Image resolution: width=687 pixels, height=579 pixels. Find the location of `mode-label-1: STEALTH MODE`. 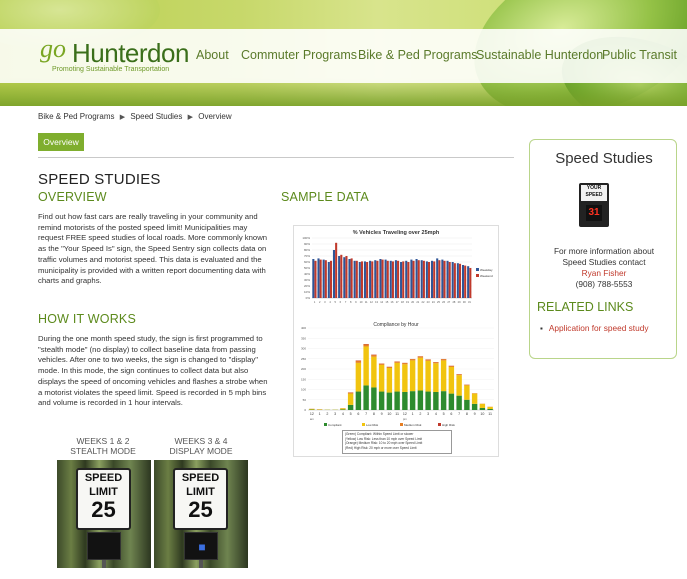

mode-label-1: STEALTH MODE is located at coordinates (103, 451).